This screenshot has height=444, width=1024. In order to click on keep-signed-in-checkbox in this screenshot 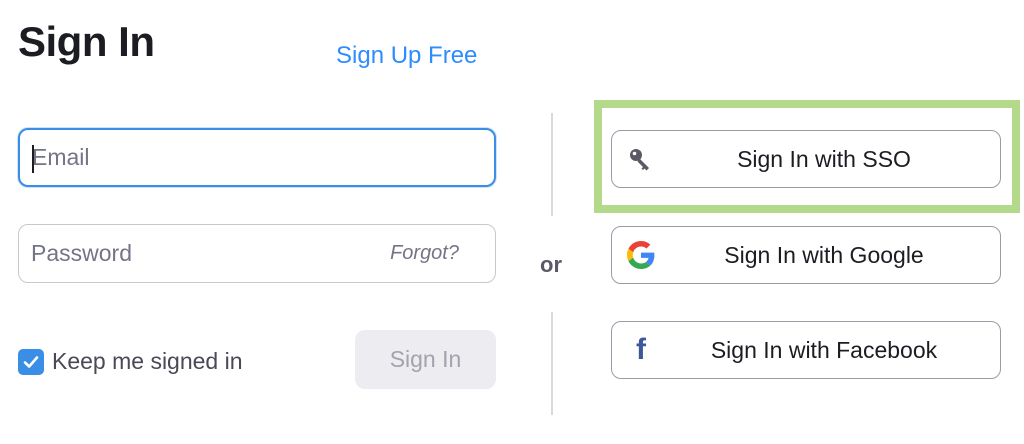, I will do `click(31, 361)`.